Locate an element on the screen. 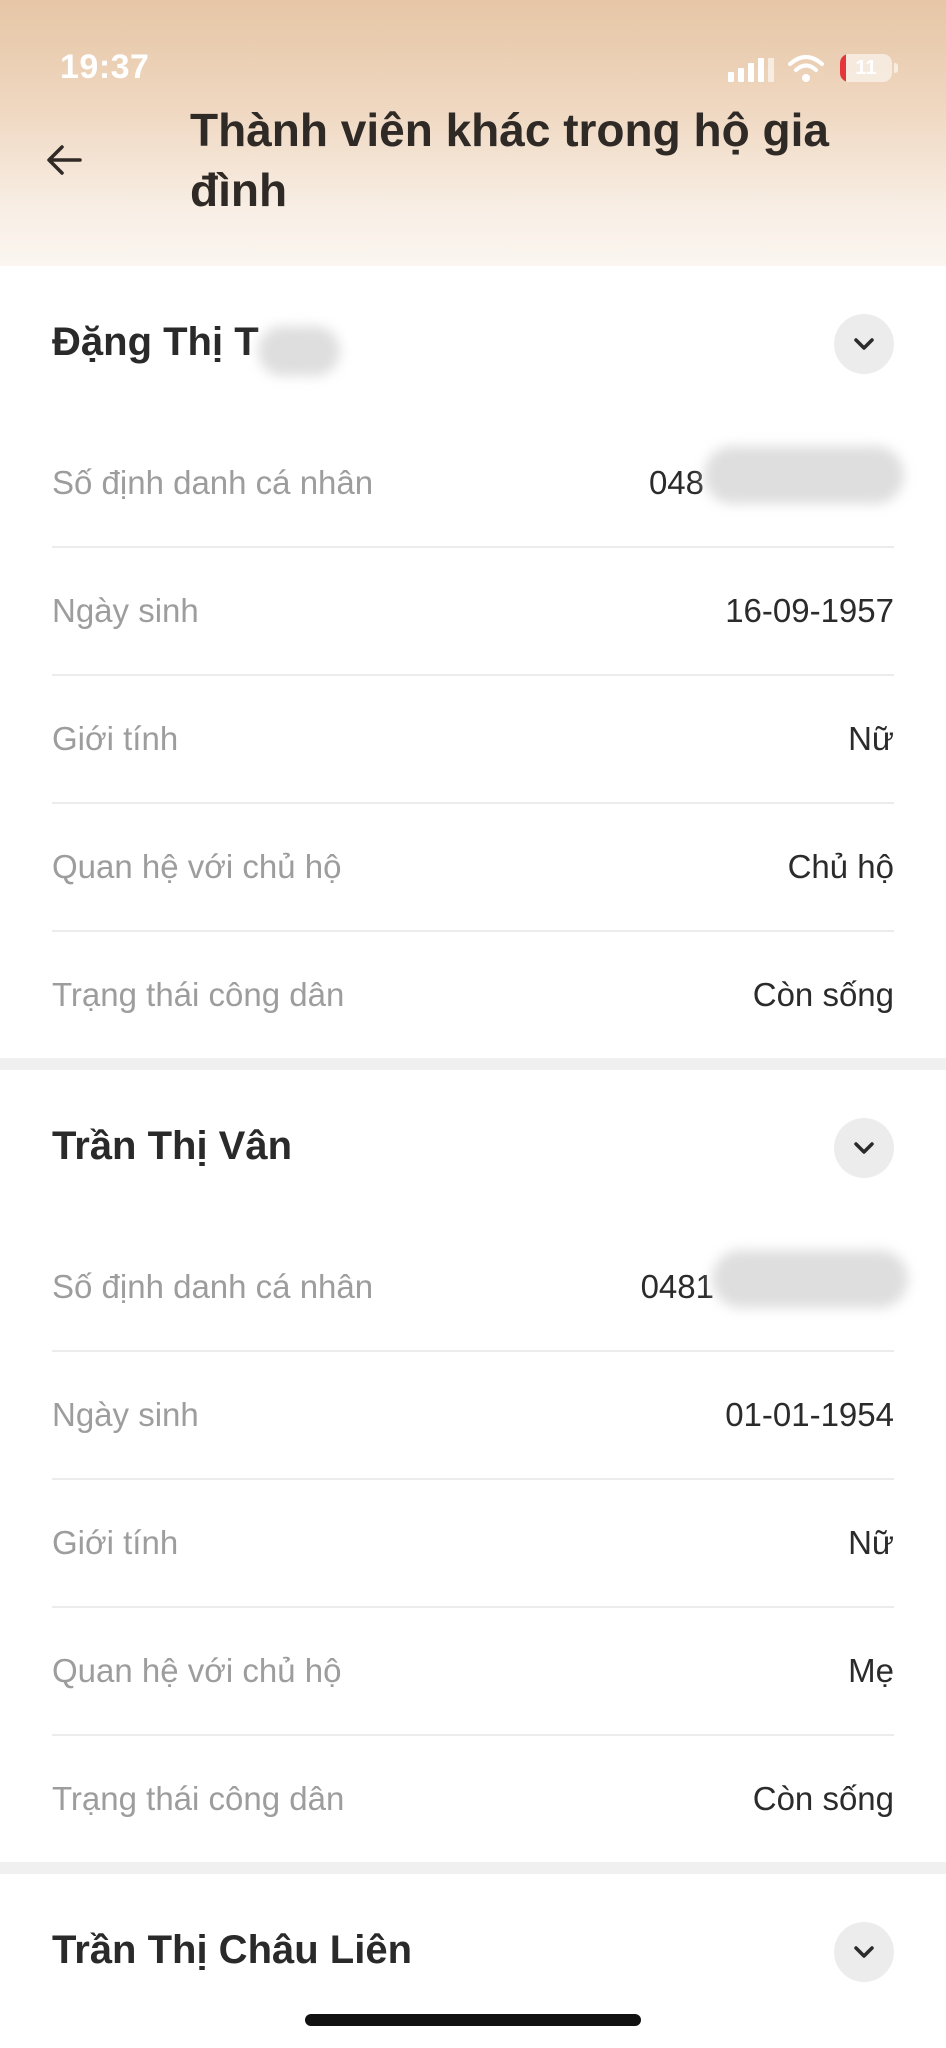  member-name: Trần Thị Vân is located at coordinates (172, 1146).